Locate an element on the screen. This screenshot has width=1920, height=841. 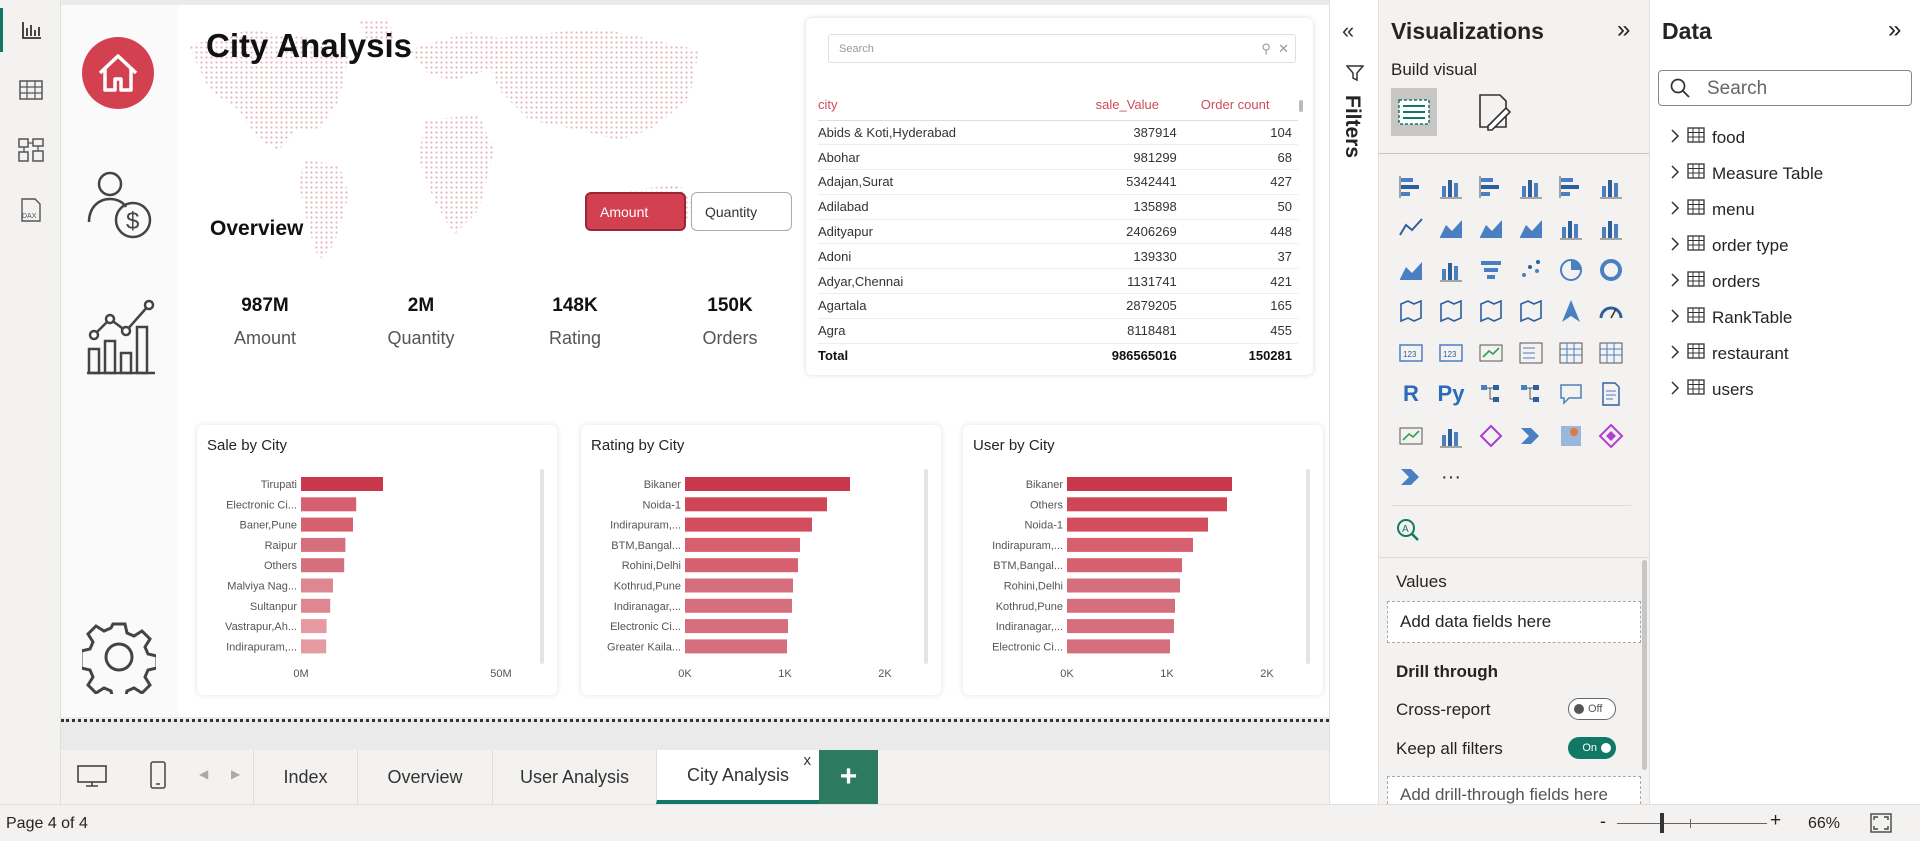
filters-label: Filters is located at coordinates (1352, 126).